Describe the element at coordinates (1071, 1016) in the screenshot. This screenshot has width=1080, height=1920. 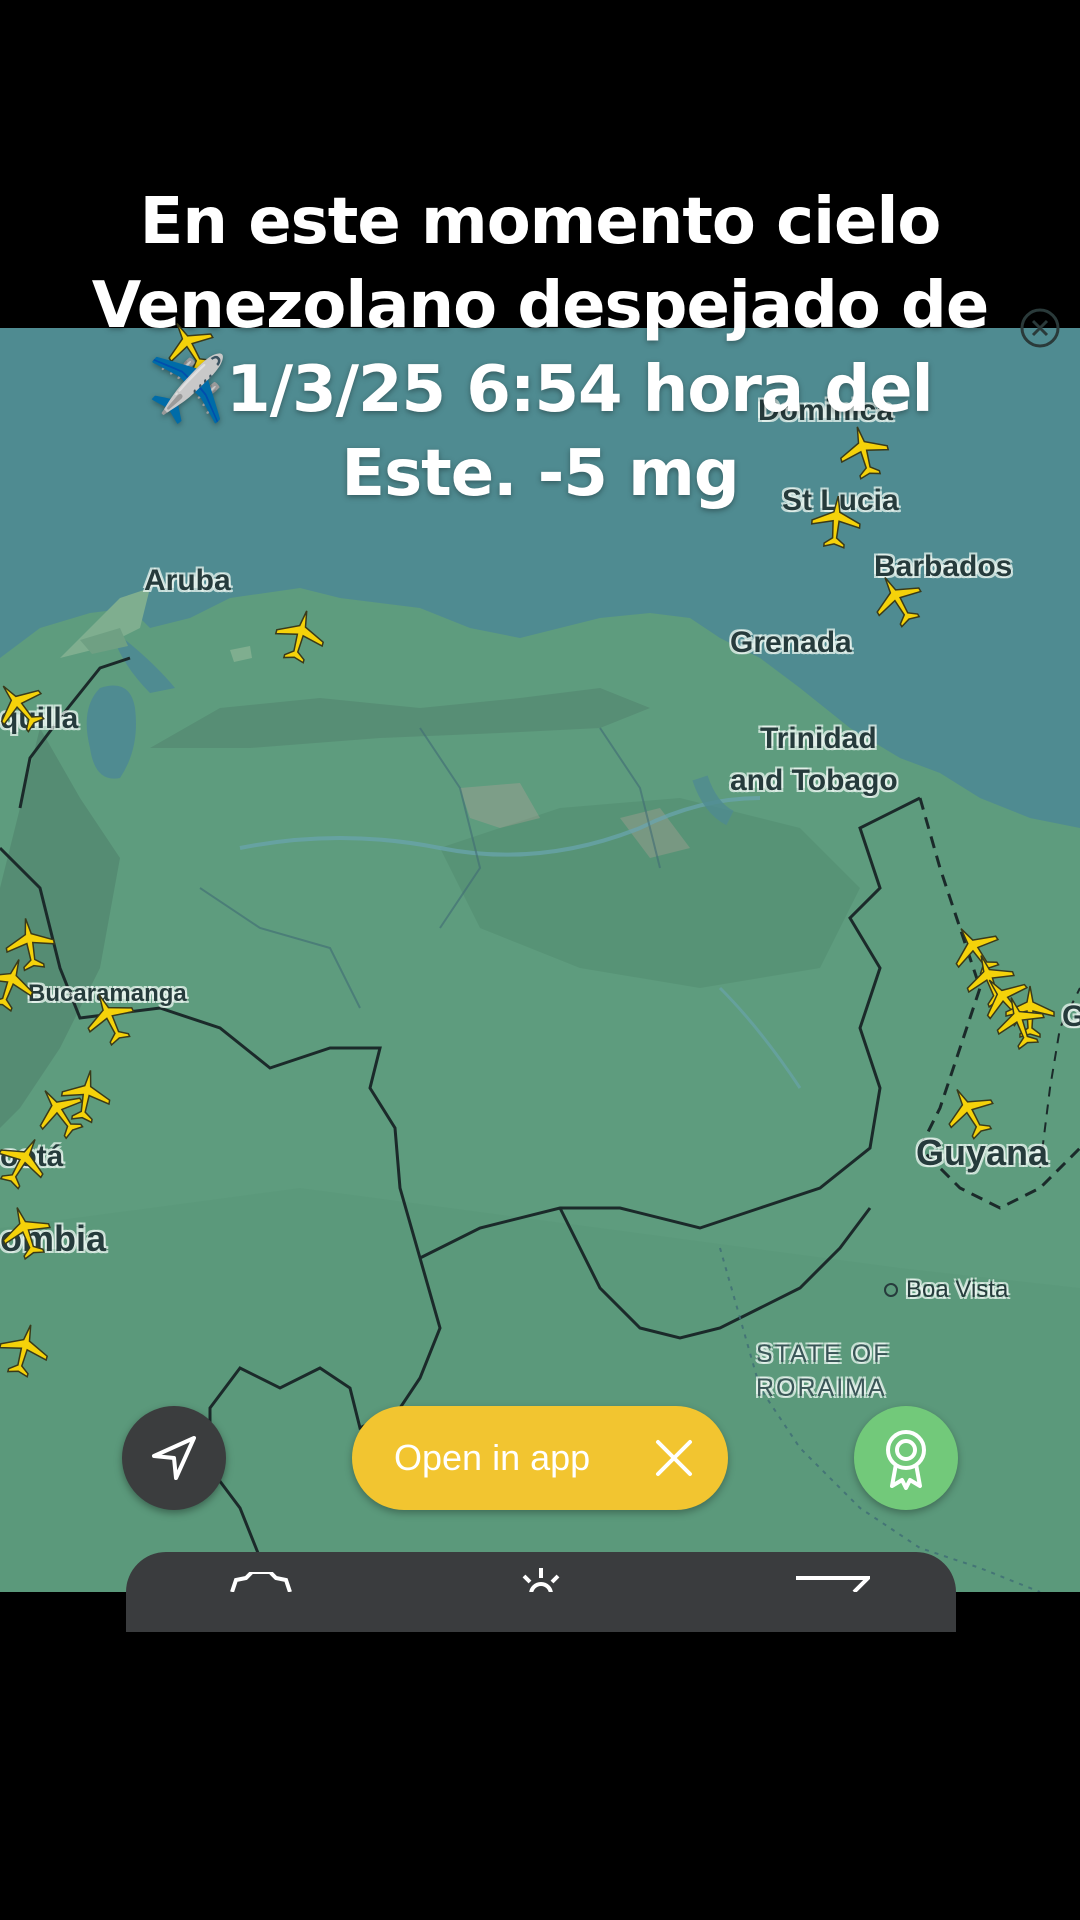
I see `label-edge-g: G` at that location.